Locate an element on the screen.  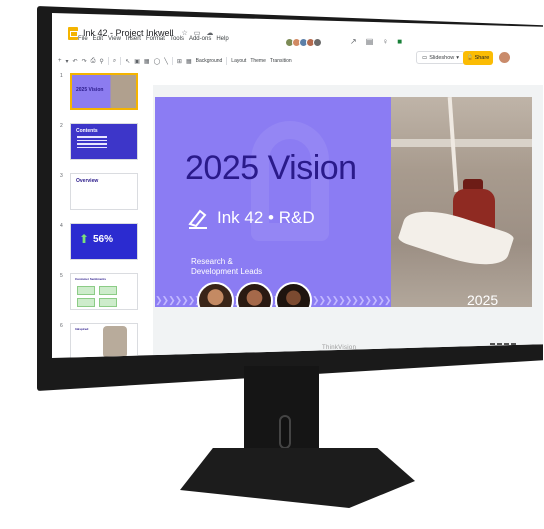
filmstrip-item: 5 Customer Sentiments is located at coordinates (99, 291).